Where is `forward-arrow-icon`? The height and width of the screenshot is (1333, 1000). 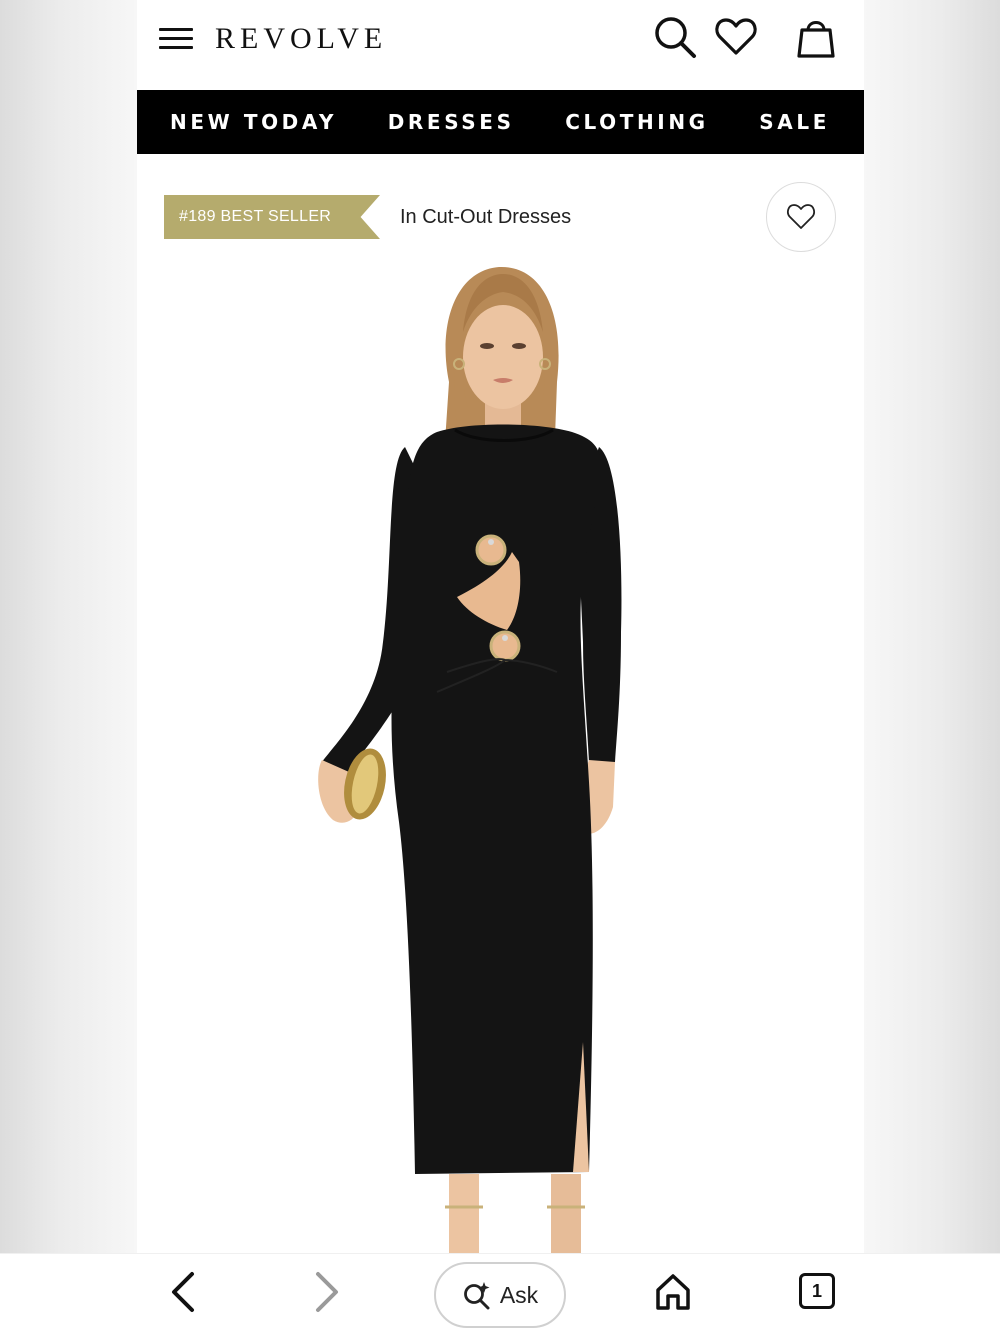 forward-arrow-icon is located at coordinates (326, 1294).